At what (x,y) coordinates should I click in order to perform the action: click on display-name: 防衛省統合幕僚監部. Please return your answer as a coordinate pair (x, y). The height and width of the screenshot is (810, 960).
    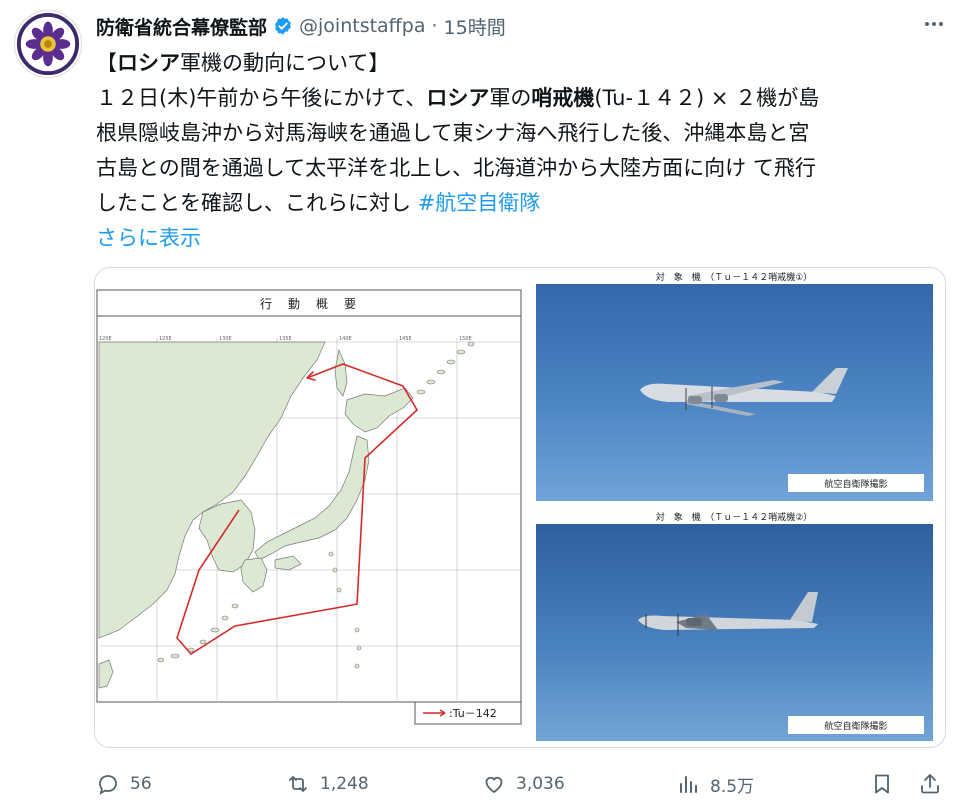
    Looking at the image, I should click on (181, 26).